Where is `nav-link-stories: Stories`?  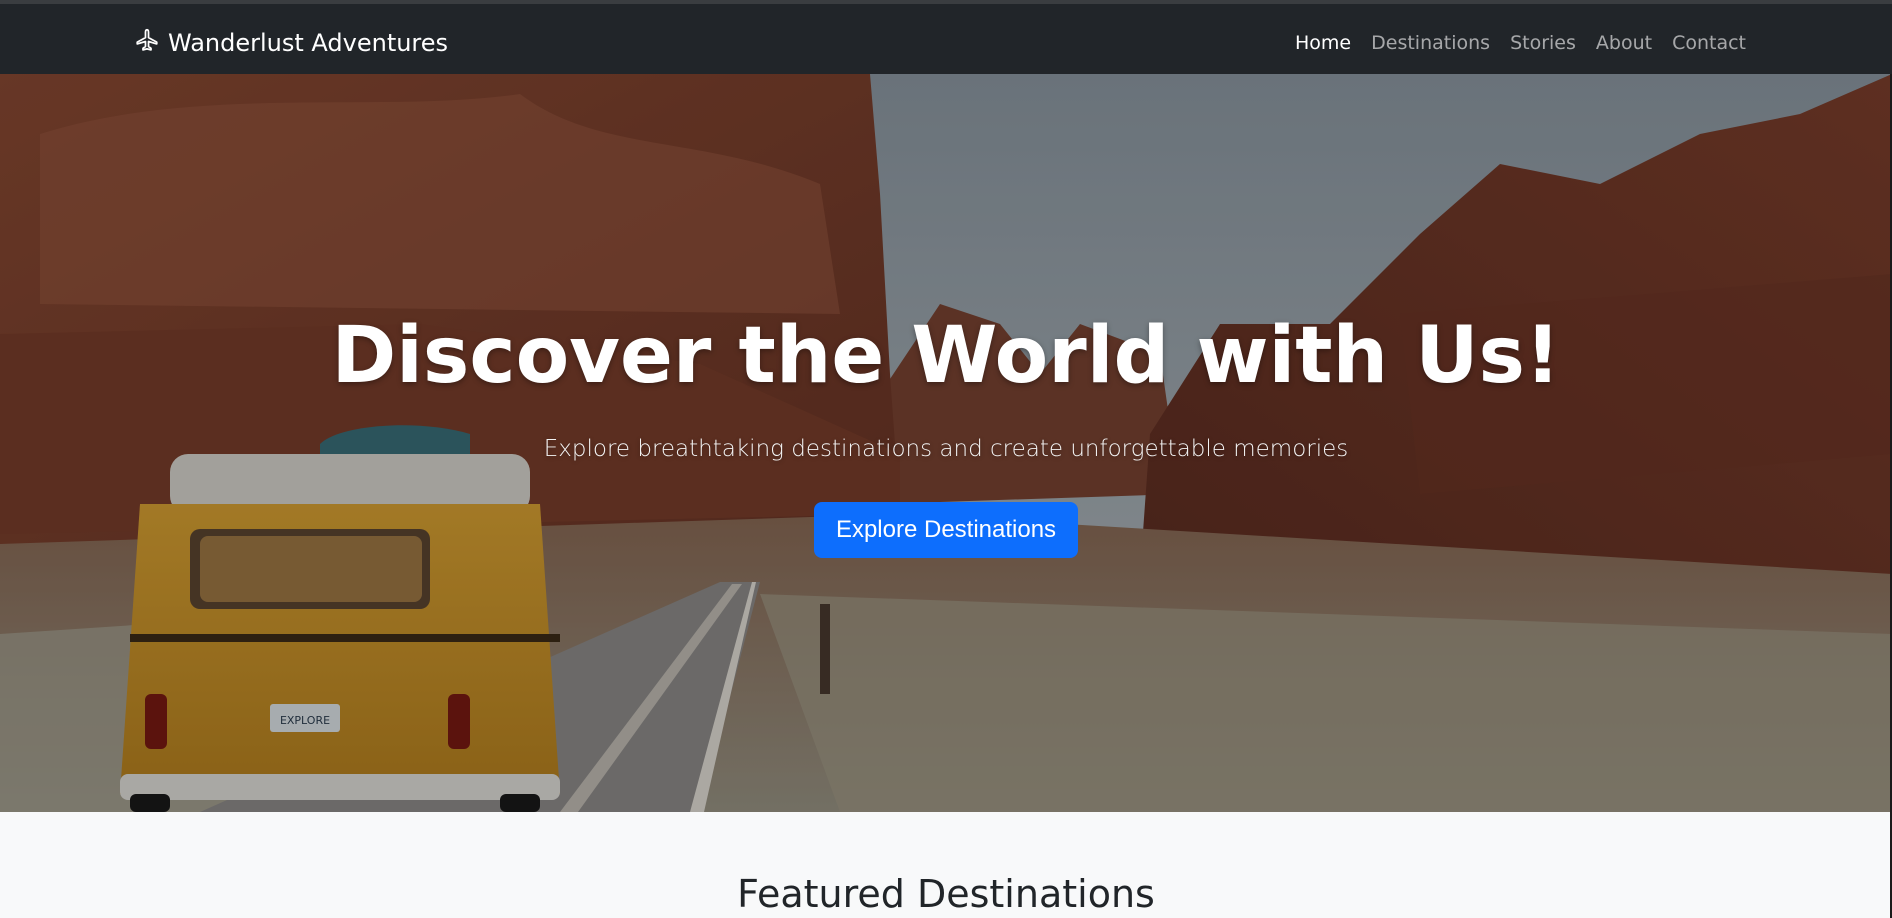
nav-link-stories: Stories is located at coordinates (1543, 43).